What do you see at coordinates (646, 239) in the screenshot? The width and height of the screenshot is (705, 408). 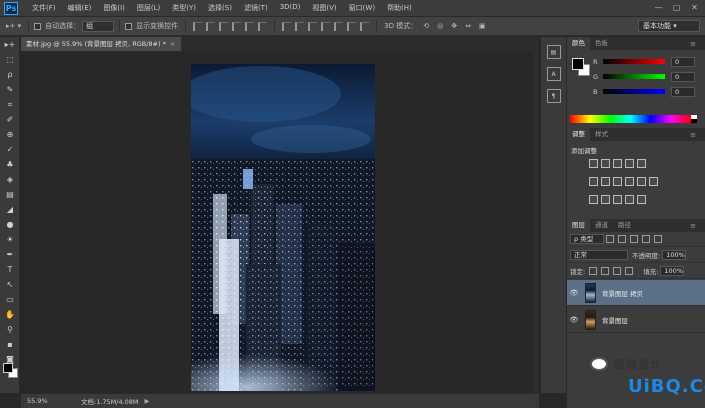 I see `filter-shape-icon` at bounding box center [646, 239].